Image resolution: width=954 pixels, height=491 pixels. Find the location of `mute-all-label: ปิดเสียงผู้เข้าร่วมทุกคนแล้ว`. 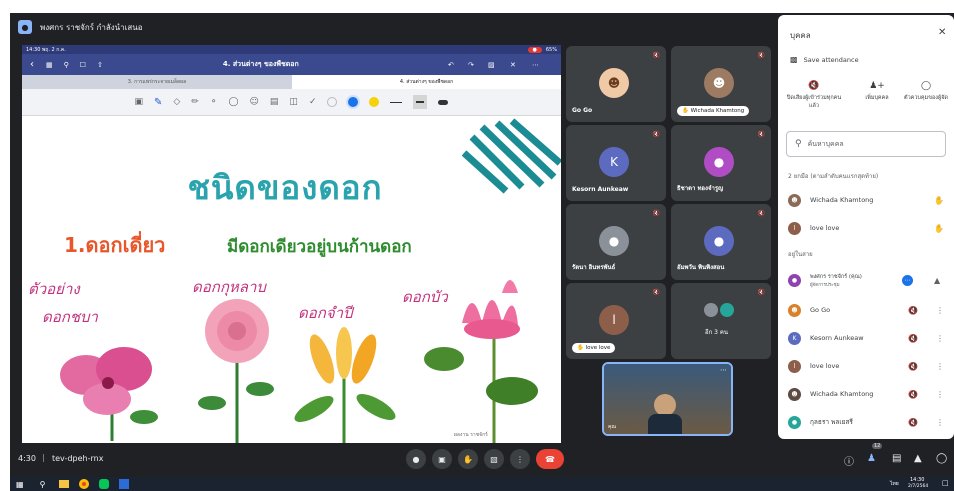

mute-all-label: ปิดเสียงผู้เข้าร่วมทุกคนแล้ว is located at coordinates (814, 102).